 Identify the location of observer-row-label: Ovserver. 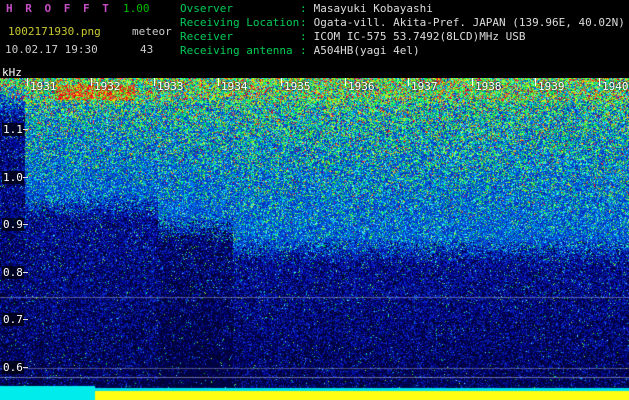
(206, 8).